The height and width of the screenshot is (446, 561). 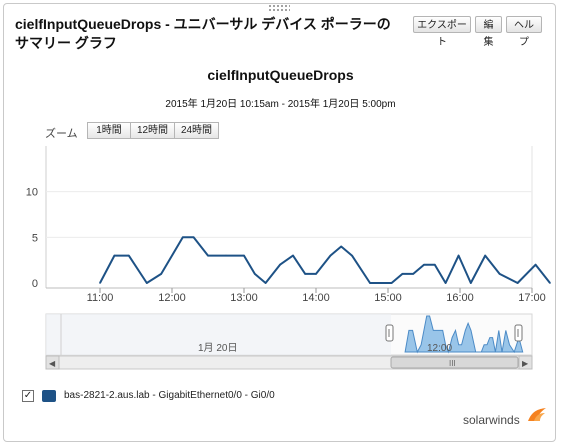 I want to click on scroll-right-arrow-icon: ▶, so click(x=525, y=363).